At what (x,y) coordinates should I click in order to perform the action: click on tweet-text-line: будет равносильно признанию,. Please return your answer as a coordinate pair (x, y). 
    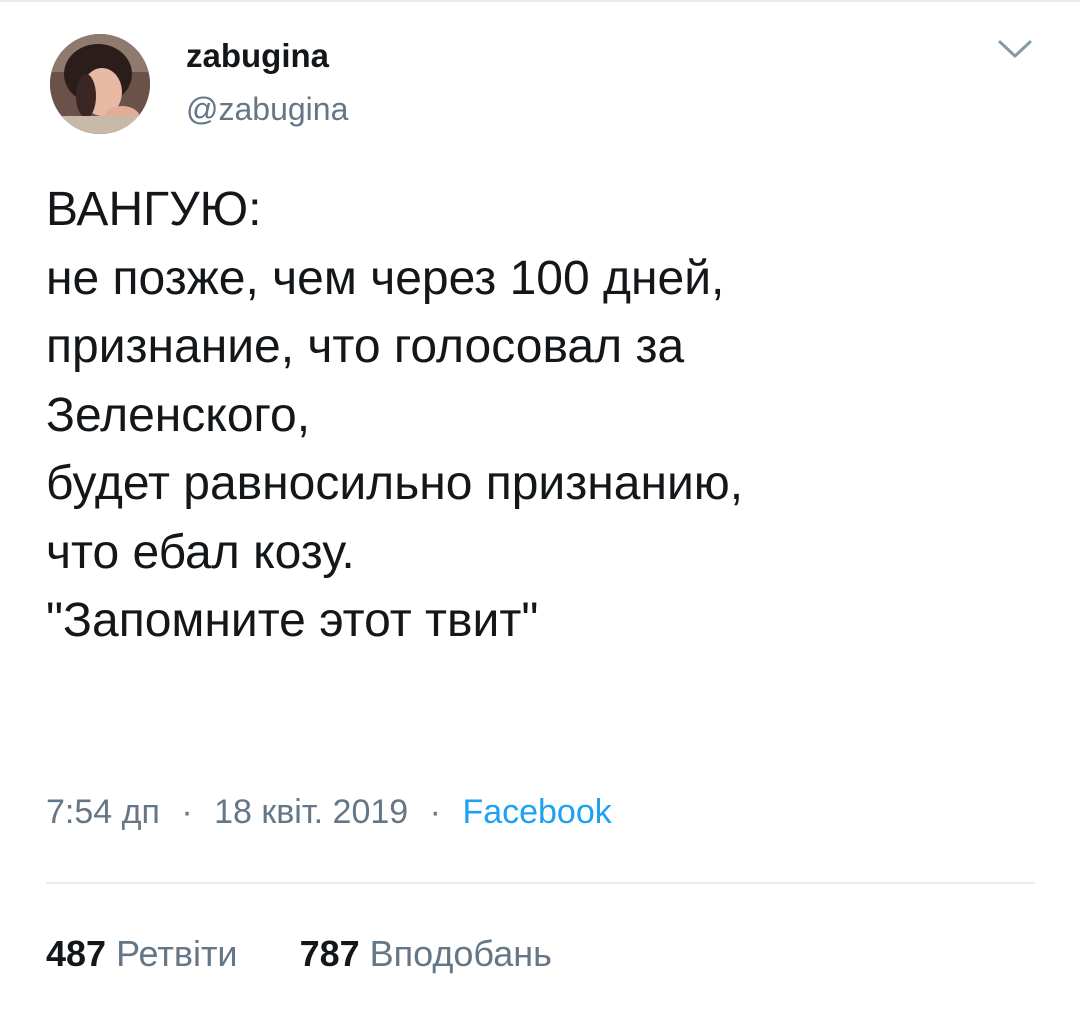
    Looking at the image, I should click on (395, 483).